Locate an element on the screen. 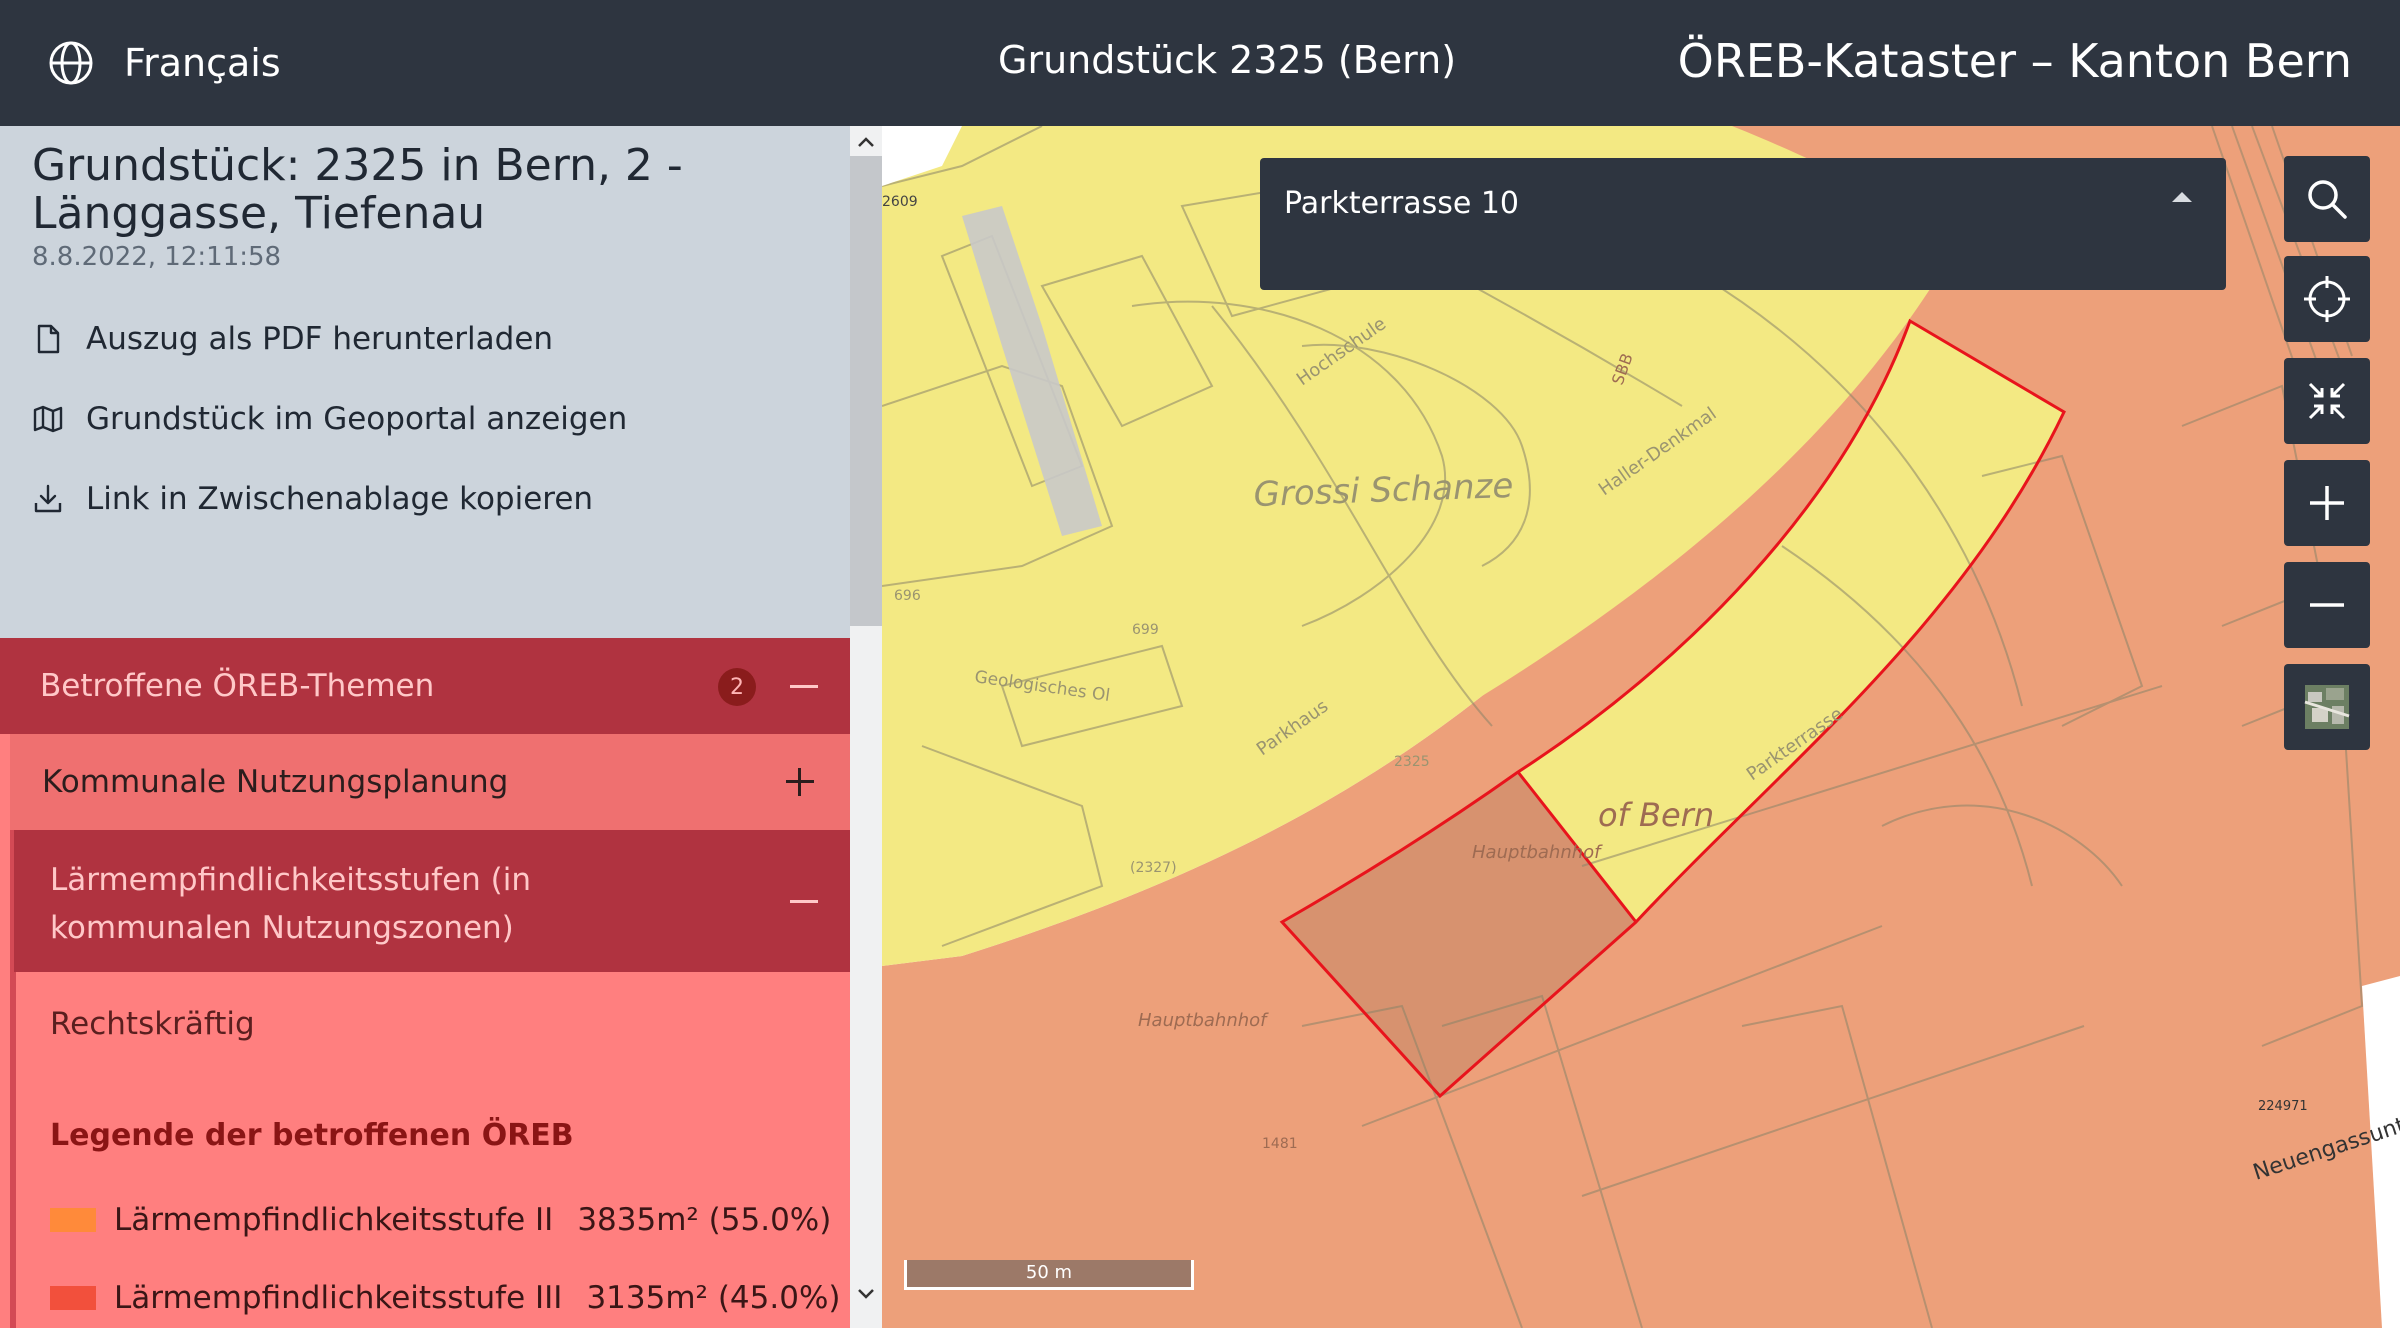 Image resolution: width=2400 pixels, height=1328 pixels. search-field: Parkterrasse 10 is located at coordinates (1743, 224).